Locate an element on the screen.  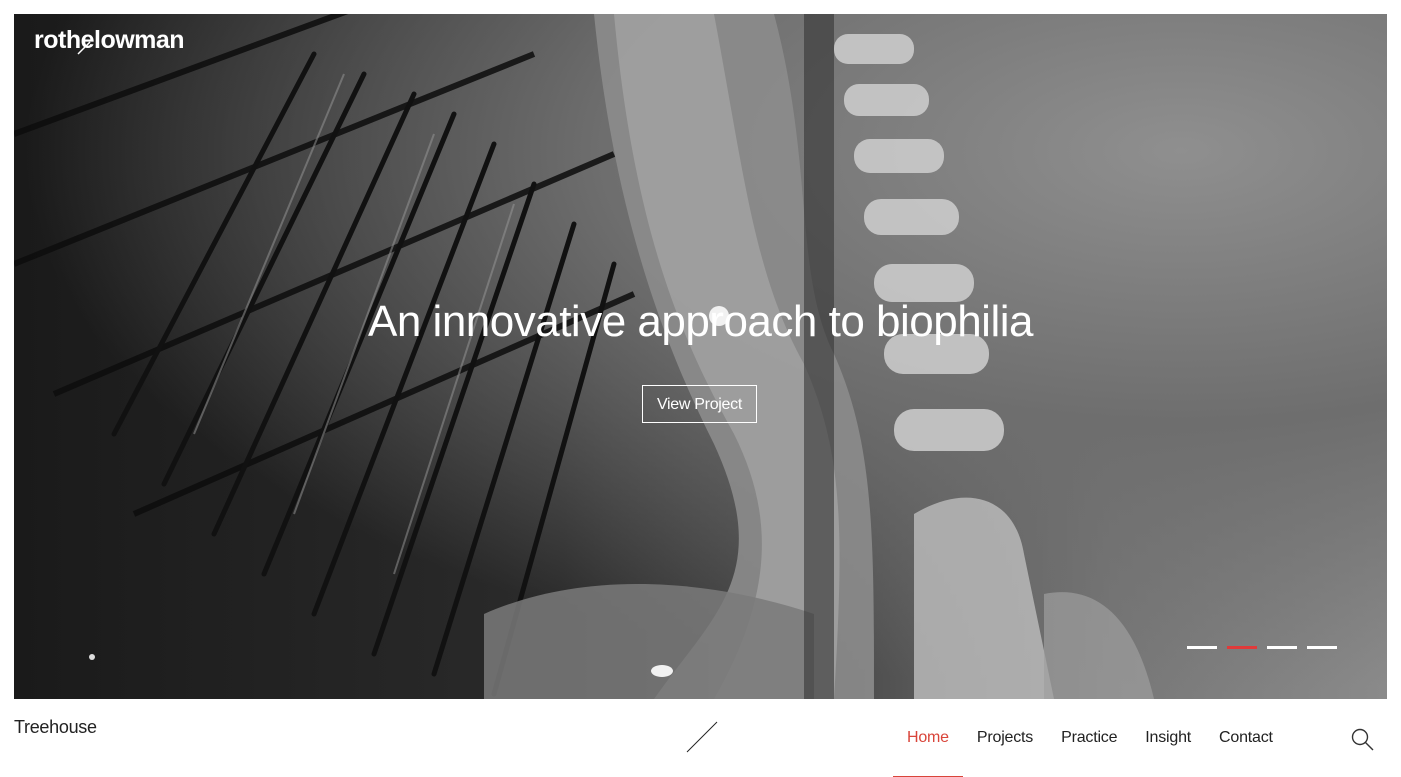
hero-headline: An innovative approach to biophilia is located at coordinates (700, 321).